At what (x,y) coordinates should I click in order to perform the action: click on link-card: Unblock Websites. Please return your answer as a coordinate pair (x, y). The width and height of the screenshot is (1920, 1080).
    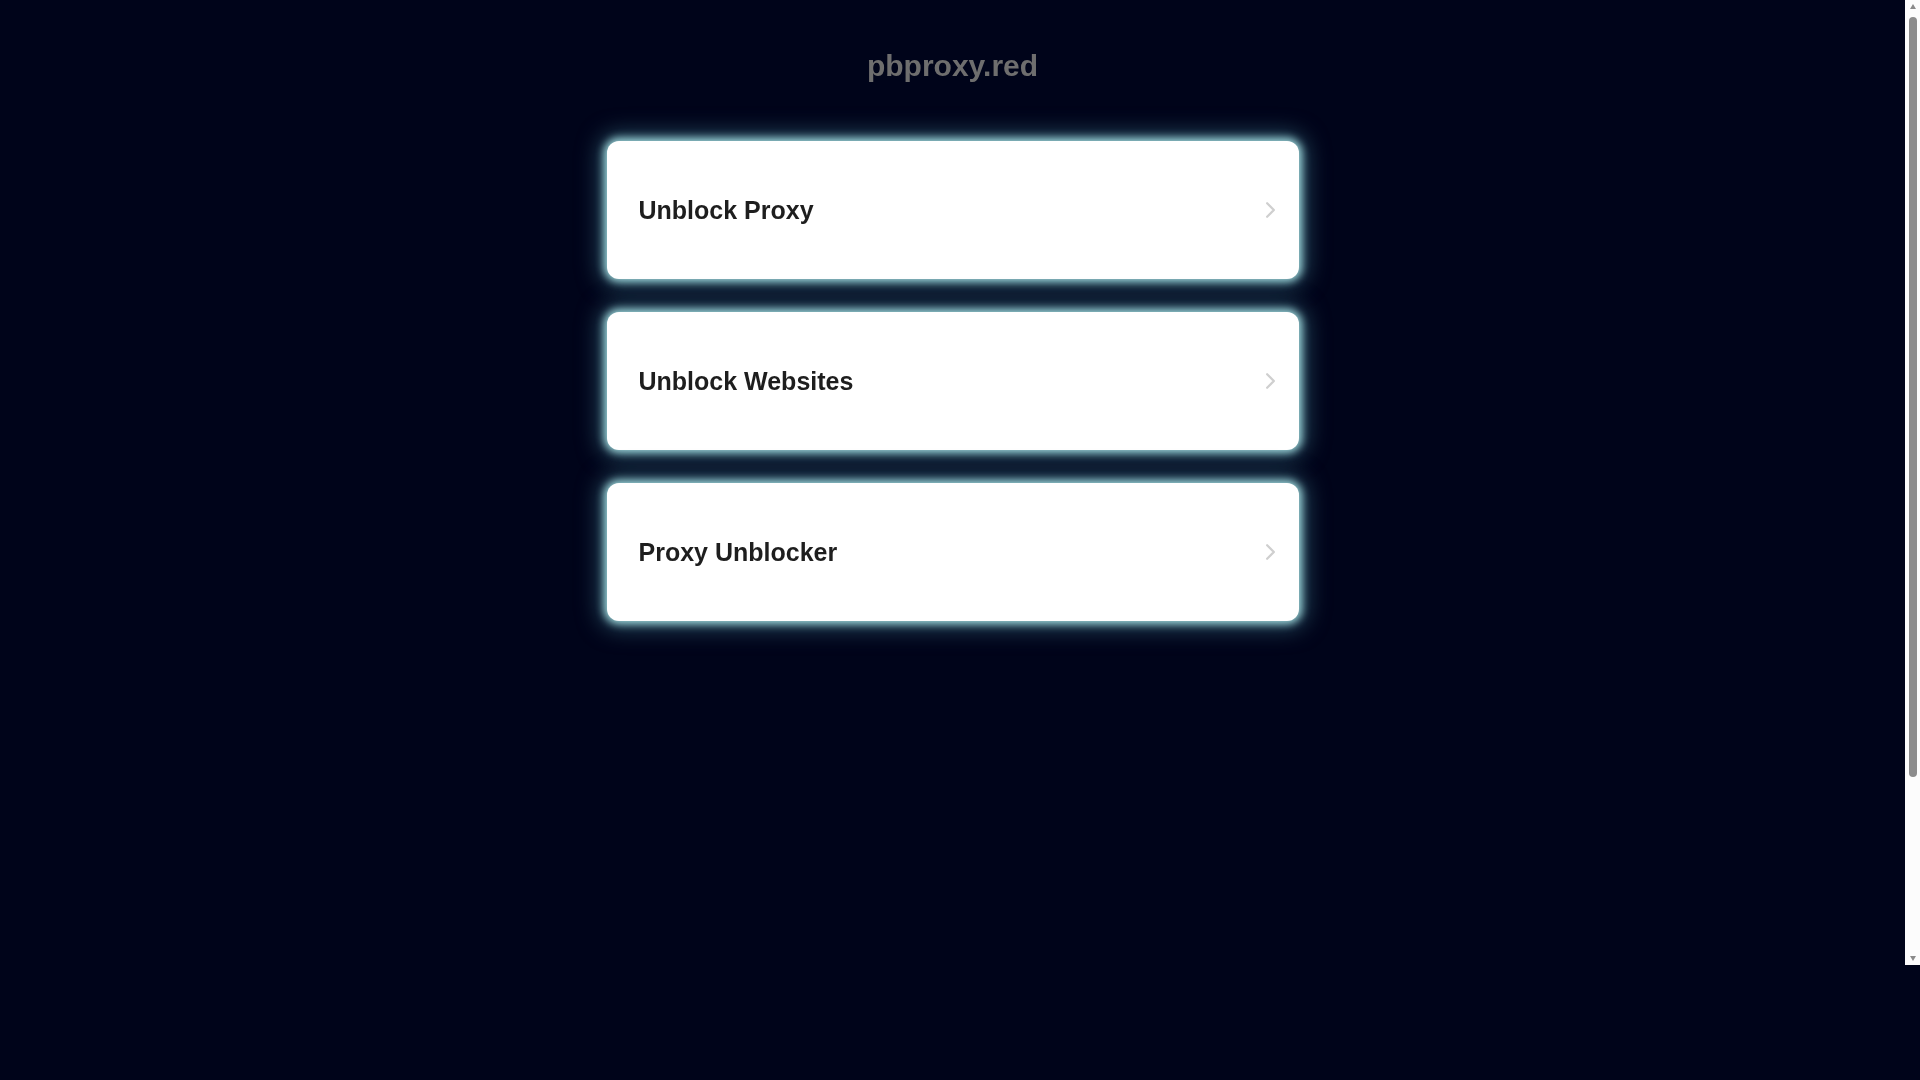
    Looking at the image, I should click on (952, 381).